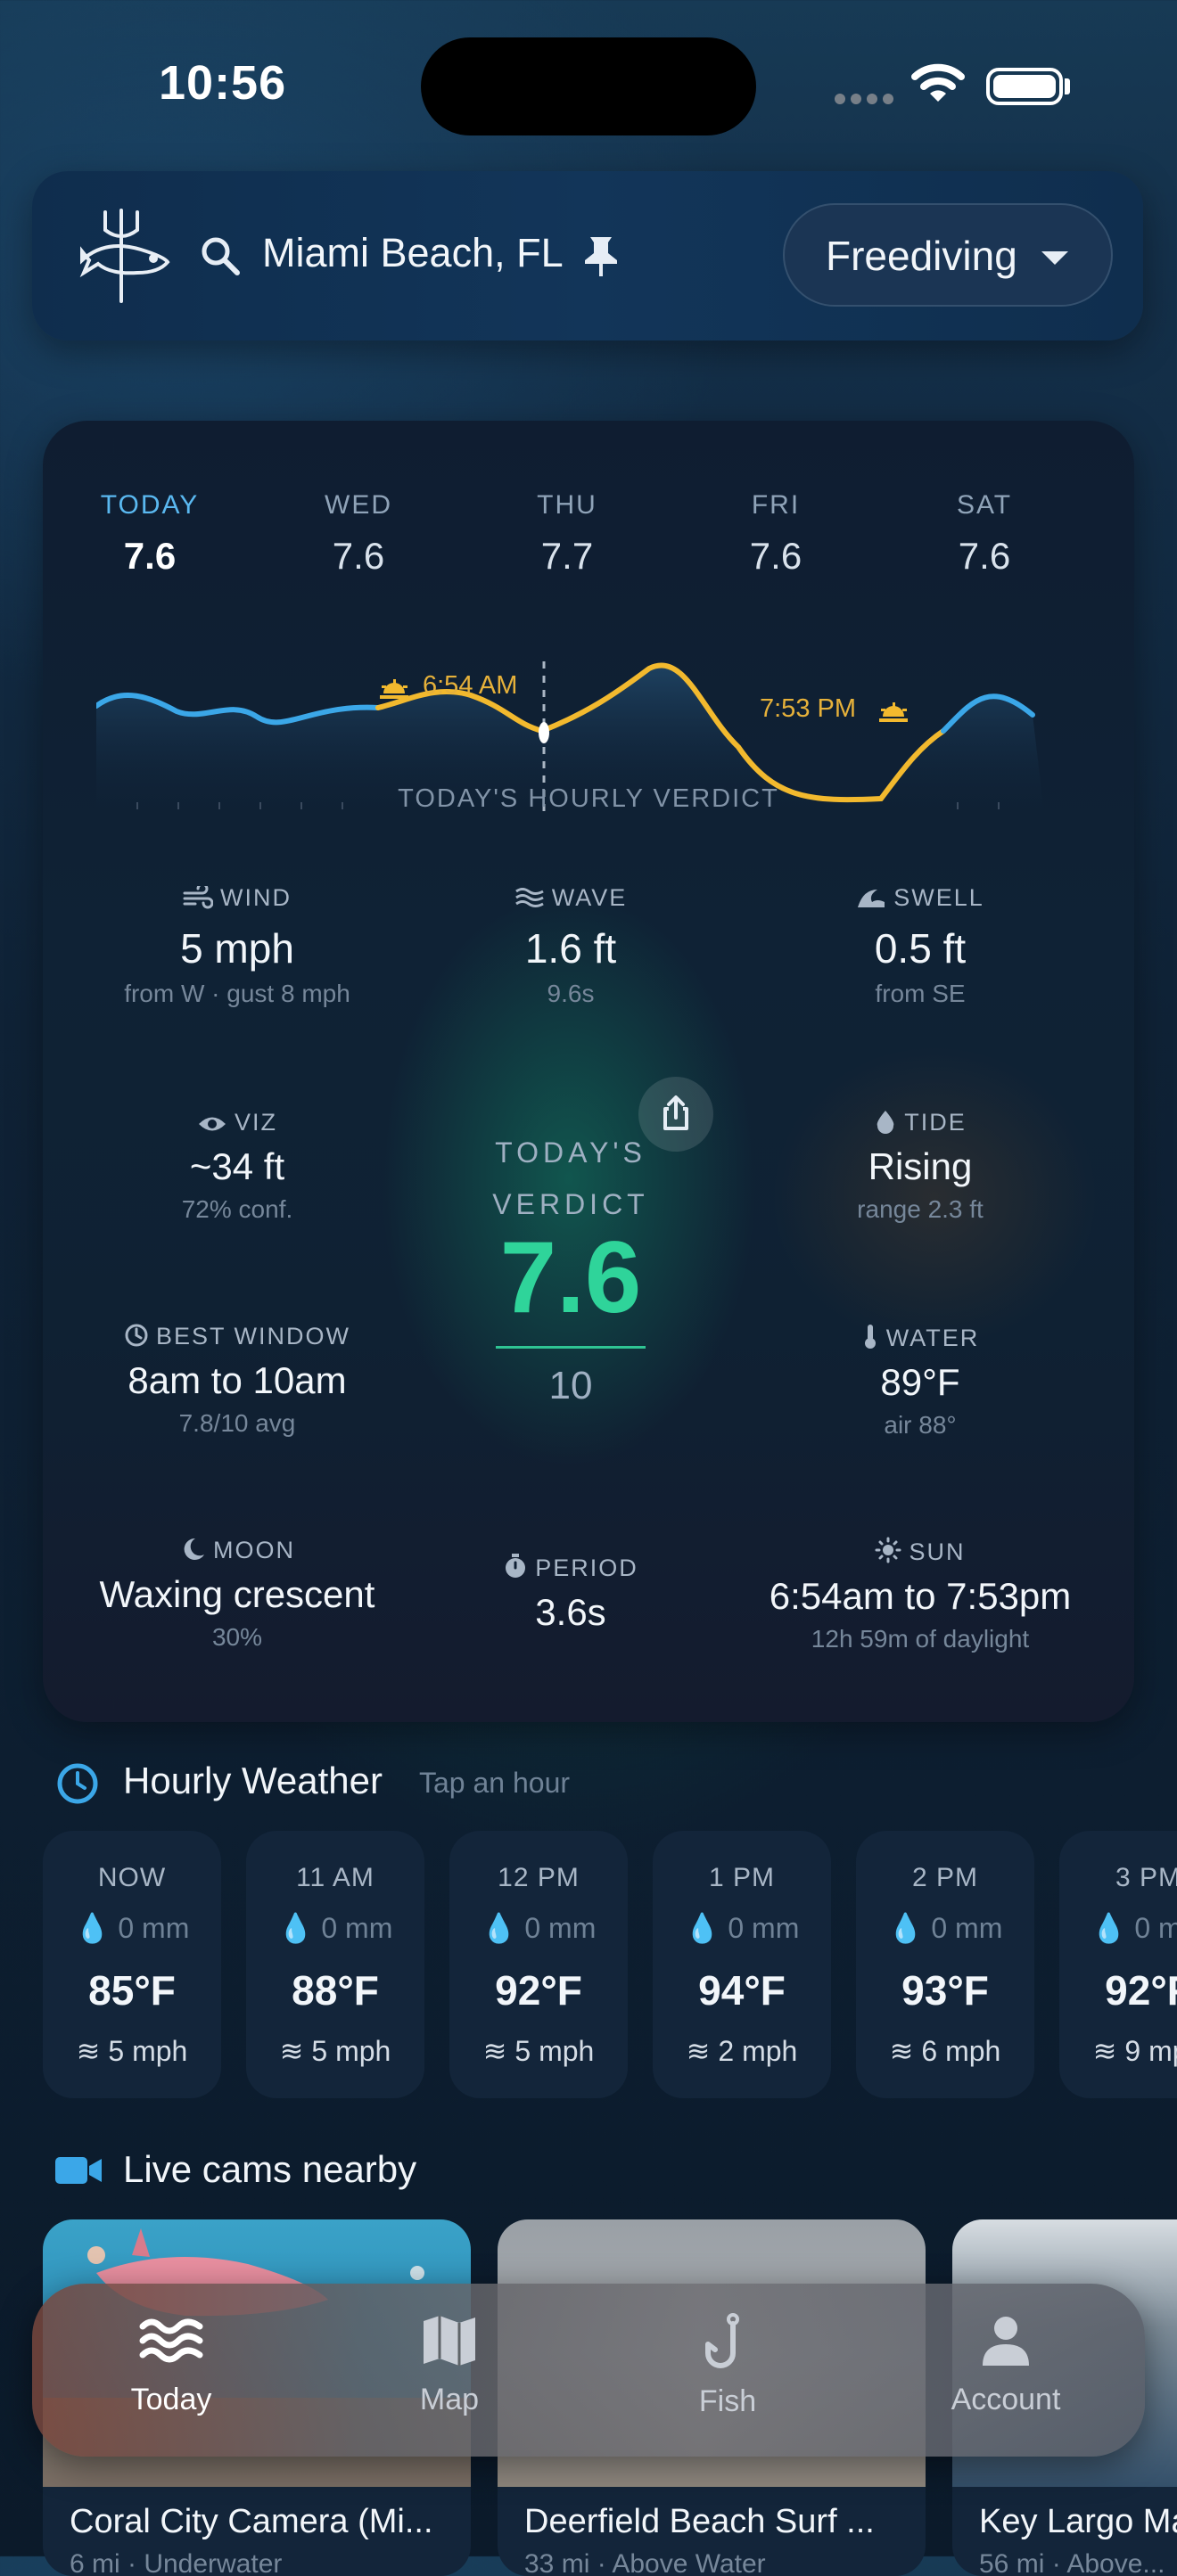 This screenshot has width=1177, height=2576. I want to click on best-window-sub: 7.8/10 avg, so click(237, 1423).